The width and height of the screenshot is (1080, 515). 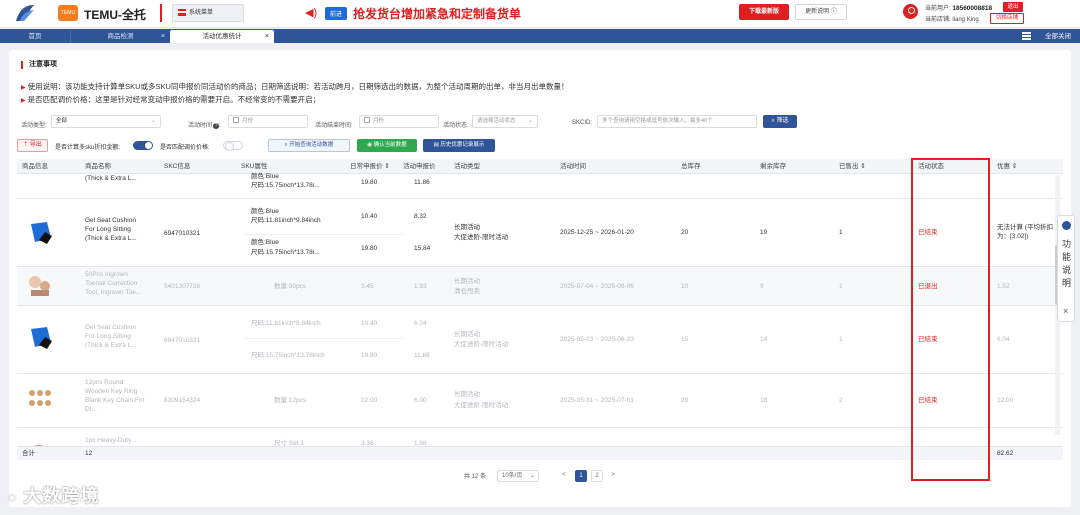 What do you see at coordinates (852, 166) in the screenshot?
I see `column-header: 已售出 ⇕` at bounding box center [852, 166].